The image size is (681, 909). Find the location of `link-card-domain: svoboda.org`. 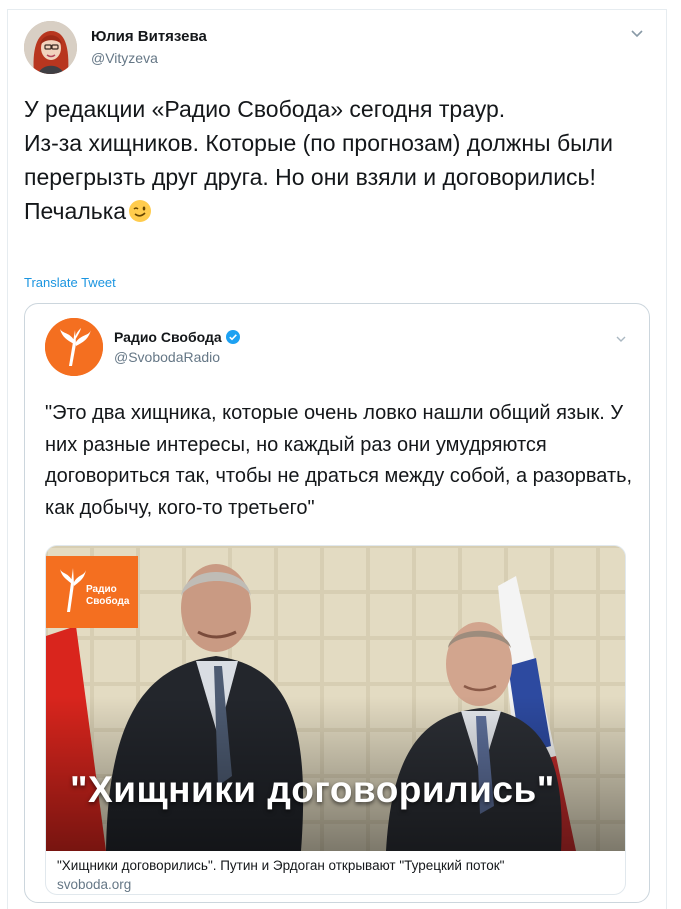

link-card-domain: svoboda.org is located at coordinates (94, 884).